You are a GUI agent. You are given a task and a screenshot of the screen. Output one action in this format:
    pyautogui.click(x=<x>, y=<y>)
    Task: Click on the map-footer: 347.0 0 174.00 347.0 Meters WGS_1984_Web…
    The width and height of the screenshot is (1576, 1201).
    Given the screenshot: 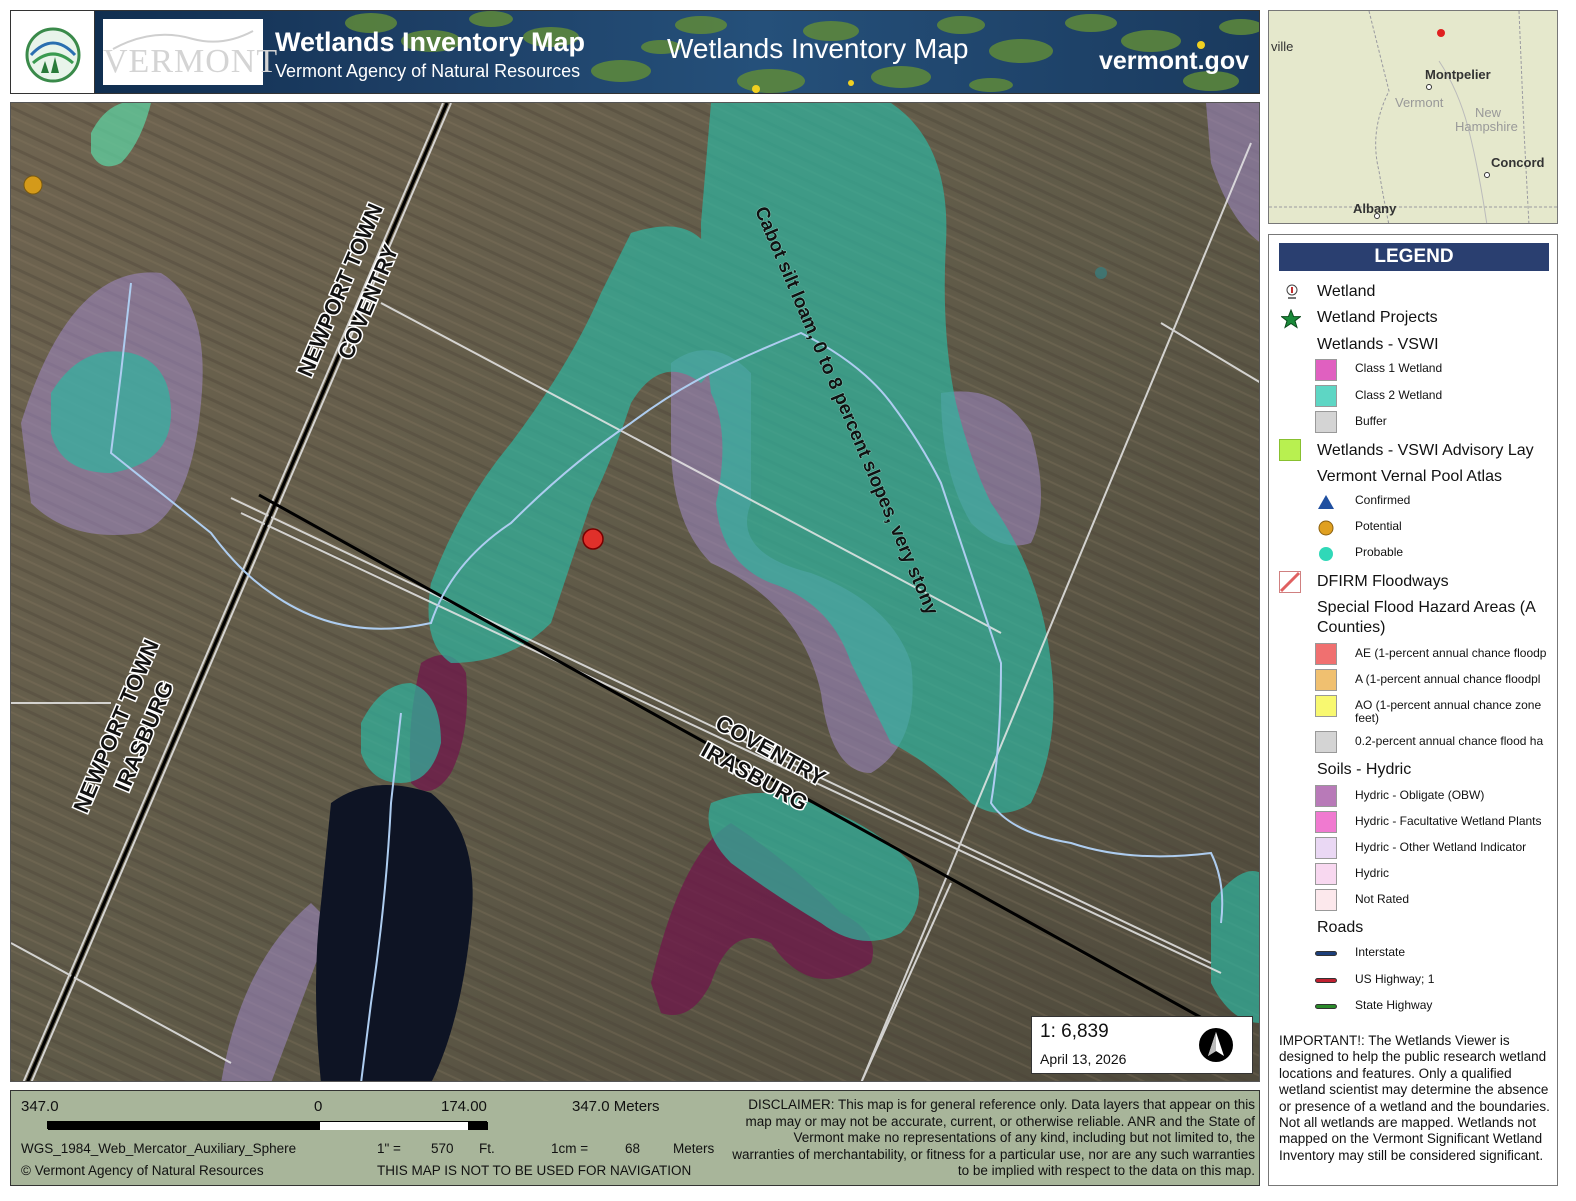 What is the action you would take?
    pyautogui.click(x=635, y=1138)
    